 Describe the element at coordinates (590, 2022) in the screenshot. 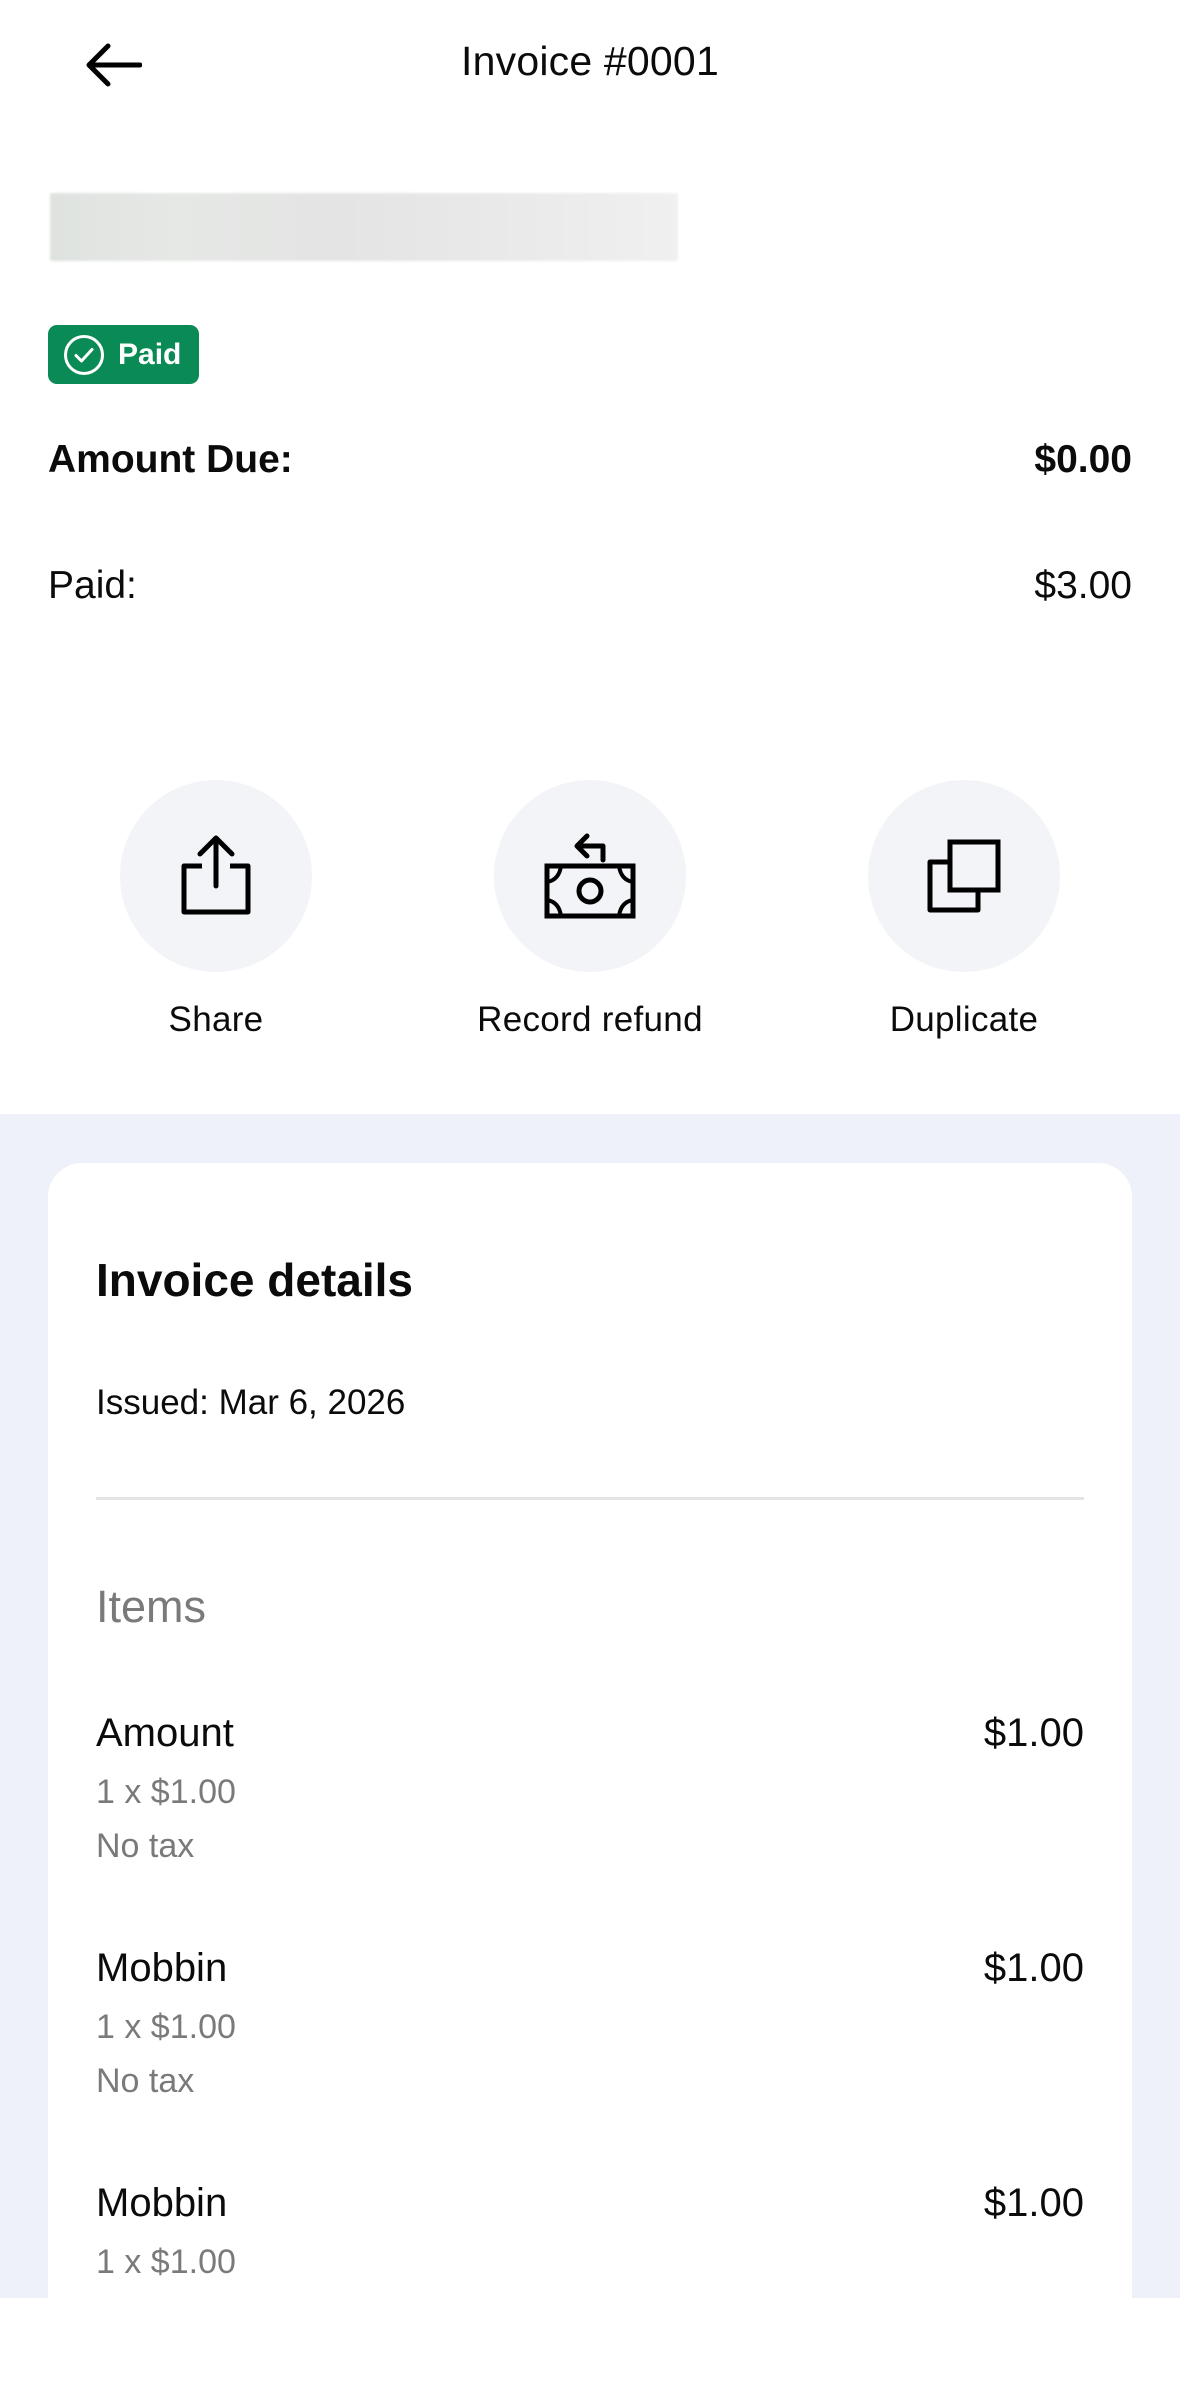

I see `line-item: Mobbin $1.00 1 x $1.00 No tax` at that location.